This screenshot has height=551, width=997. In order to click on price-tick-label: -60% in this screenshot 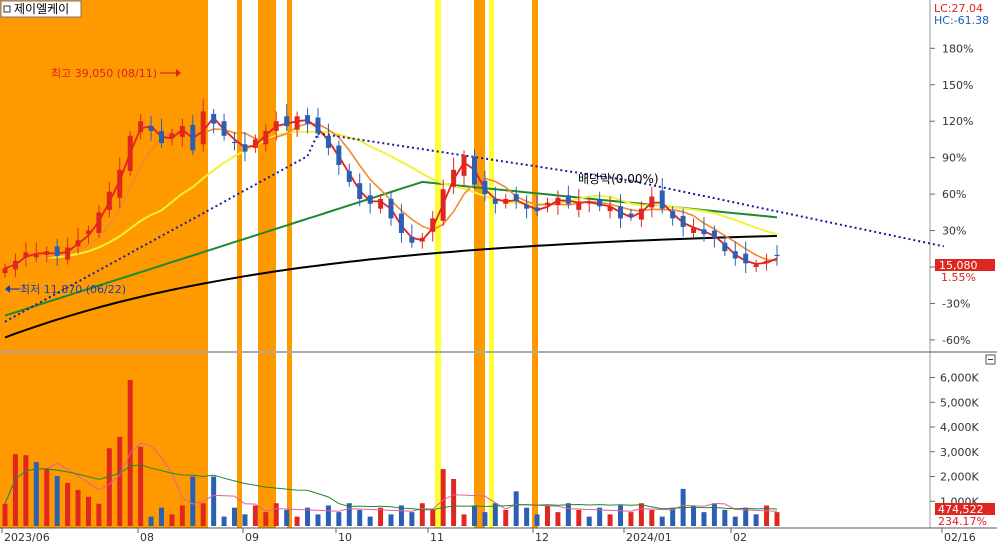, I will do `click(956, 340)`.